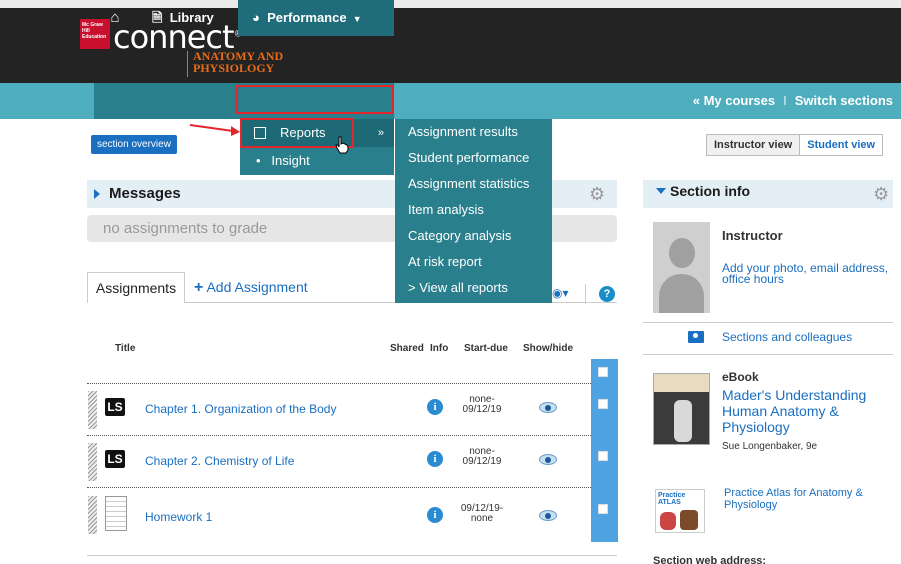 The width and height of the screenshot is (901, 564). What do you see at coordinates (136, 287) in the screenshot?
I see `tab-assignments: Assignments` at bounding box center [136, 287].